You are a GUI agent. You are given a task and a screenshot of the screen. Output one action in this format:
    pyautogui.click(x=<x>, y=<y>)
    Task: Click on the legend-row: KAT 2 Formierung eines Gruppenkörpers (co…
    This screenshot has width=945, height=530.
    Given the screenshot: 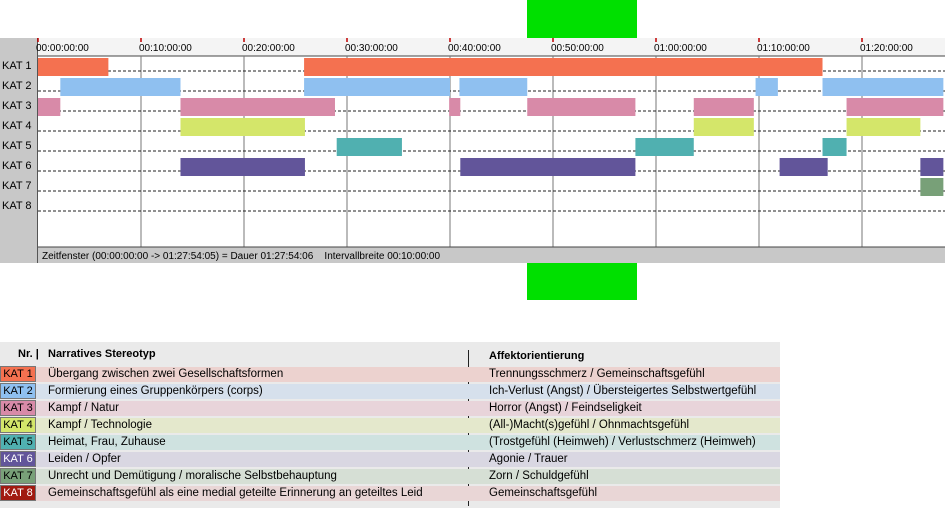 What is the action you would take?
    pyautogui.click(x=390, y=391)
    